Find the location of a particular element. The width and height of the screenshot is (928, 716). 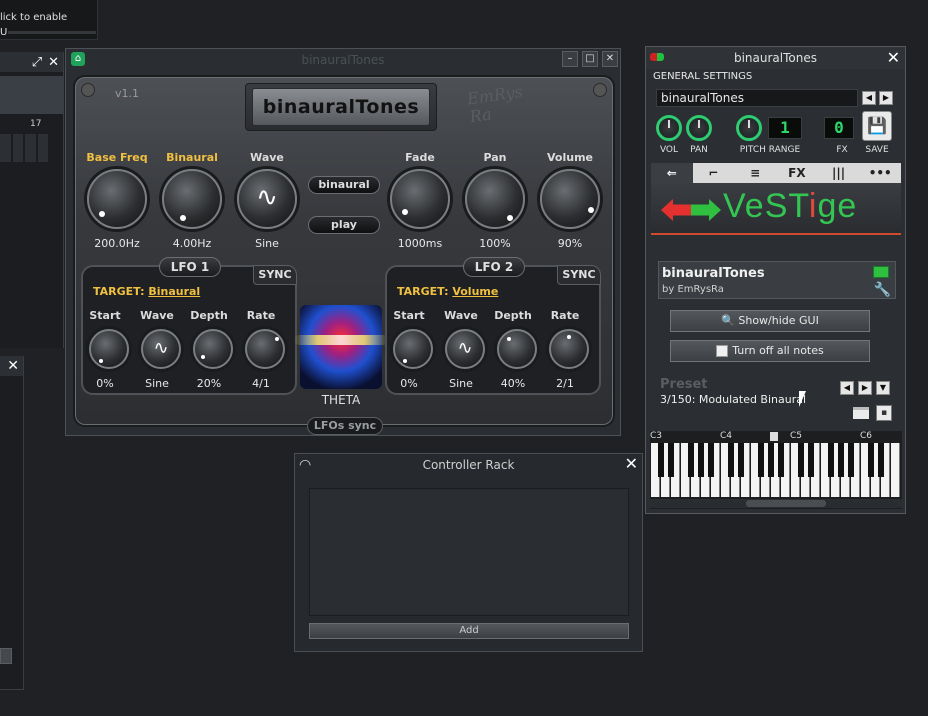

tab-midi: ||| is located at coordinates (839, 173).